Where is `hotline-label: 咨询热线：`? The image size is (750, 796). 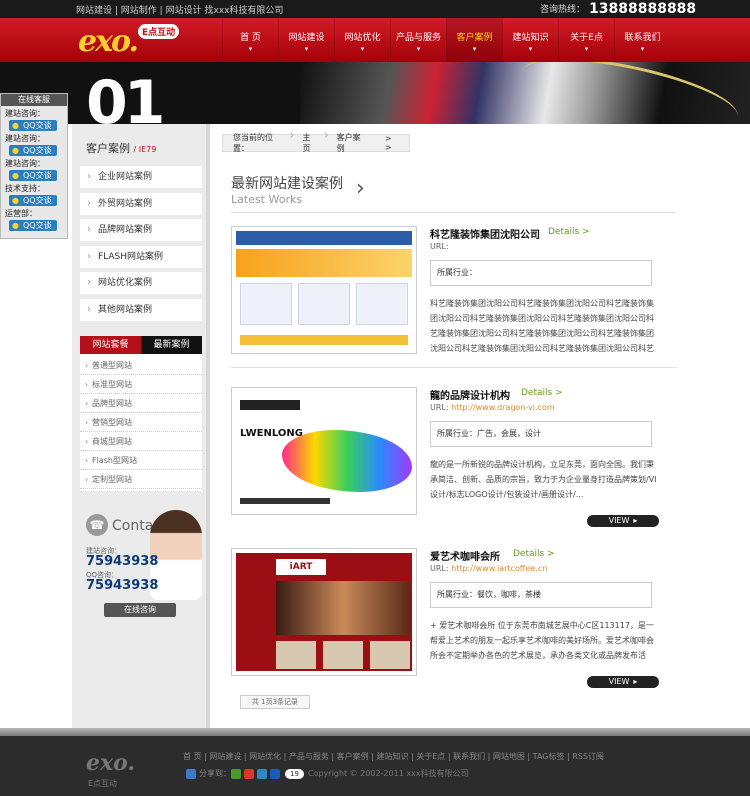
hotline-label: 咨询热线： is located at coordinates (563, 10).